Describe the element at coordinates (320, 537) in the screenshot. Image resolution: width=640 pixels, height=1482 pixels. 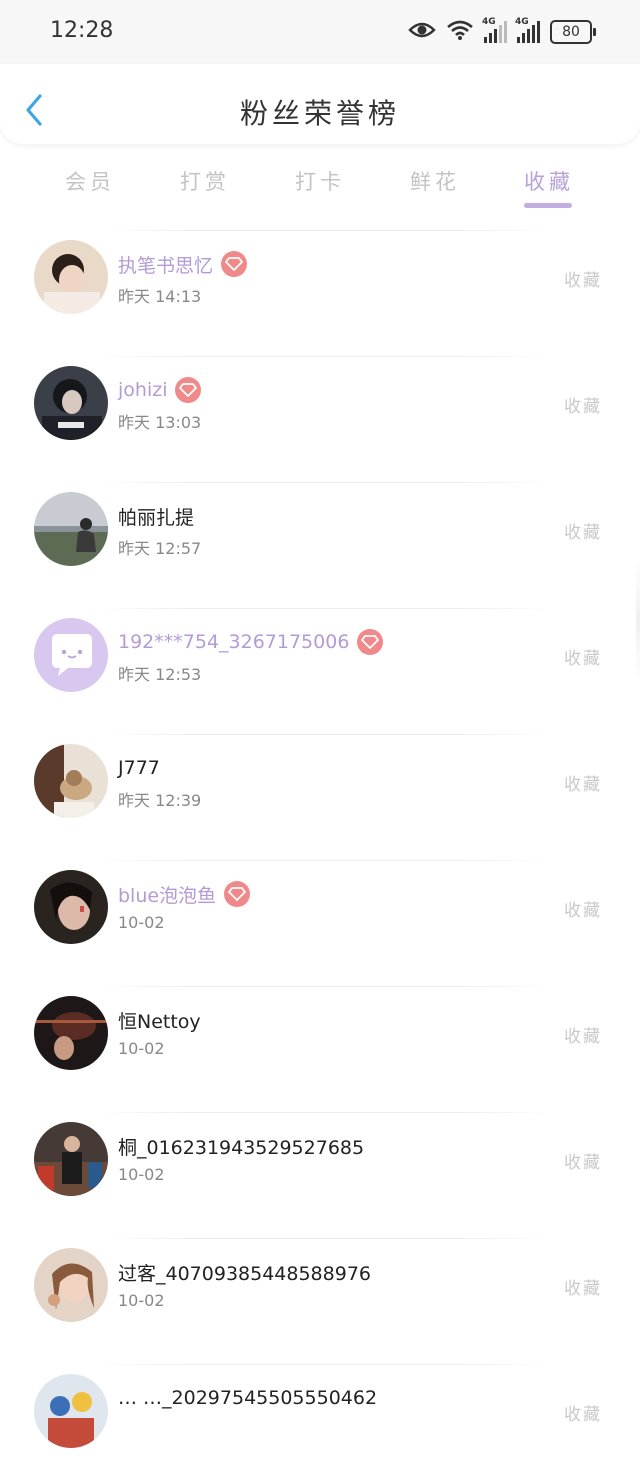
I see `list-item: 帕丽扎提 昨天 12:57 收藏` at that location.